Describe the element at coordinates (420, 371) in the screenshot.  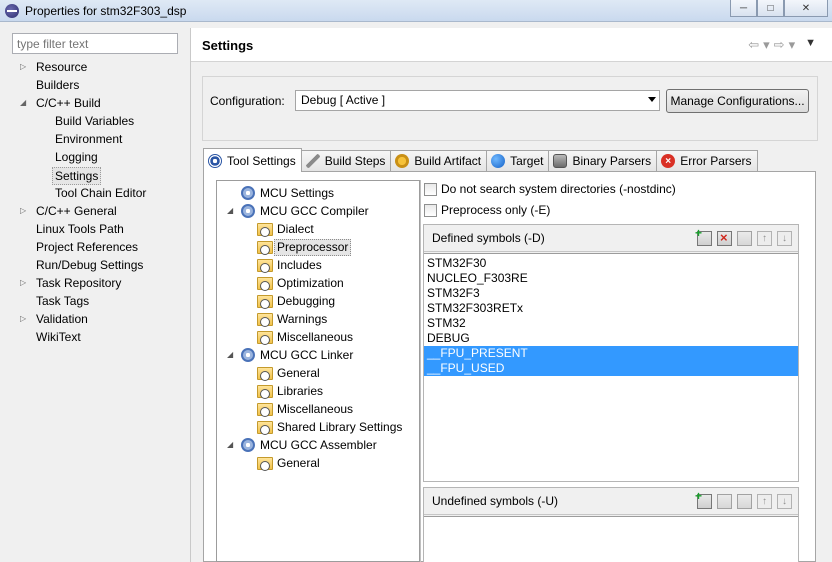
I see `tool-settings-sash` at that location.